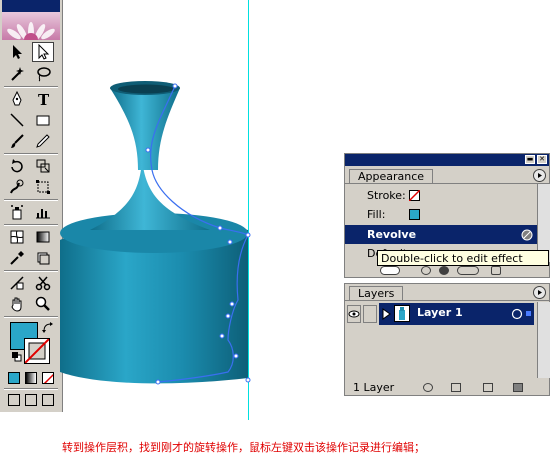 Image resolution: width=550 pixels, height=466 pixels. I want to click on lock-toggle, so click(370, 314).